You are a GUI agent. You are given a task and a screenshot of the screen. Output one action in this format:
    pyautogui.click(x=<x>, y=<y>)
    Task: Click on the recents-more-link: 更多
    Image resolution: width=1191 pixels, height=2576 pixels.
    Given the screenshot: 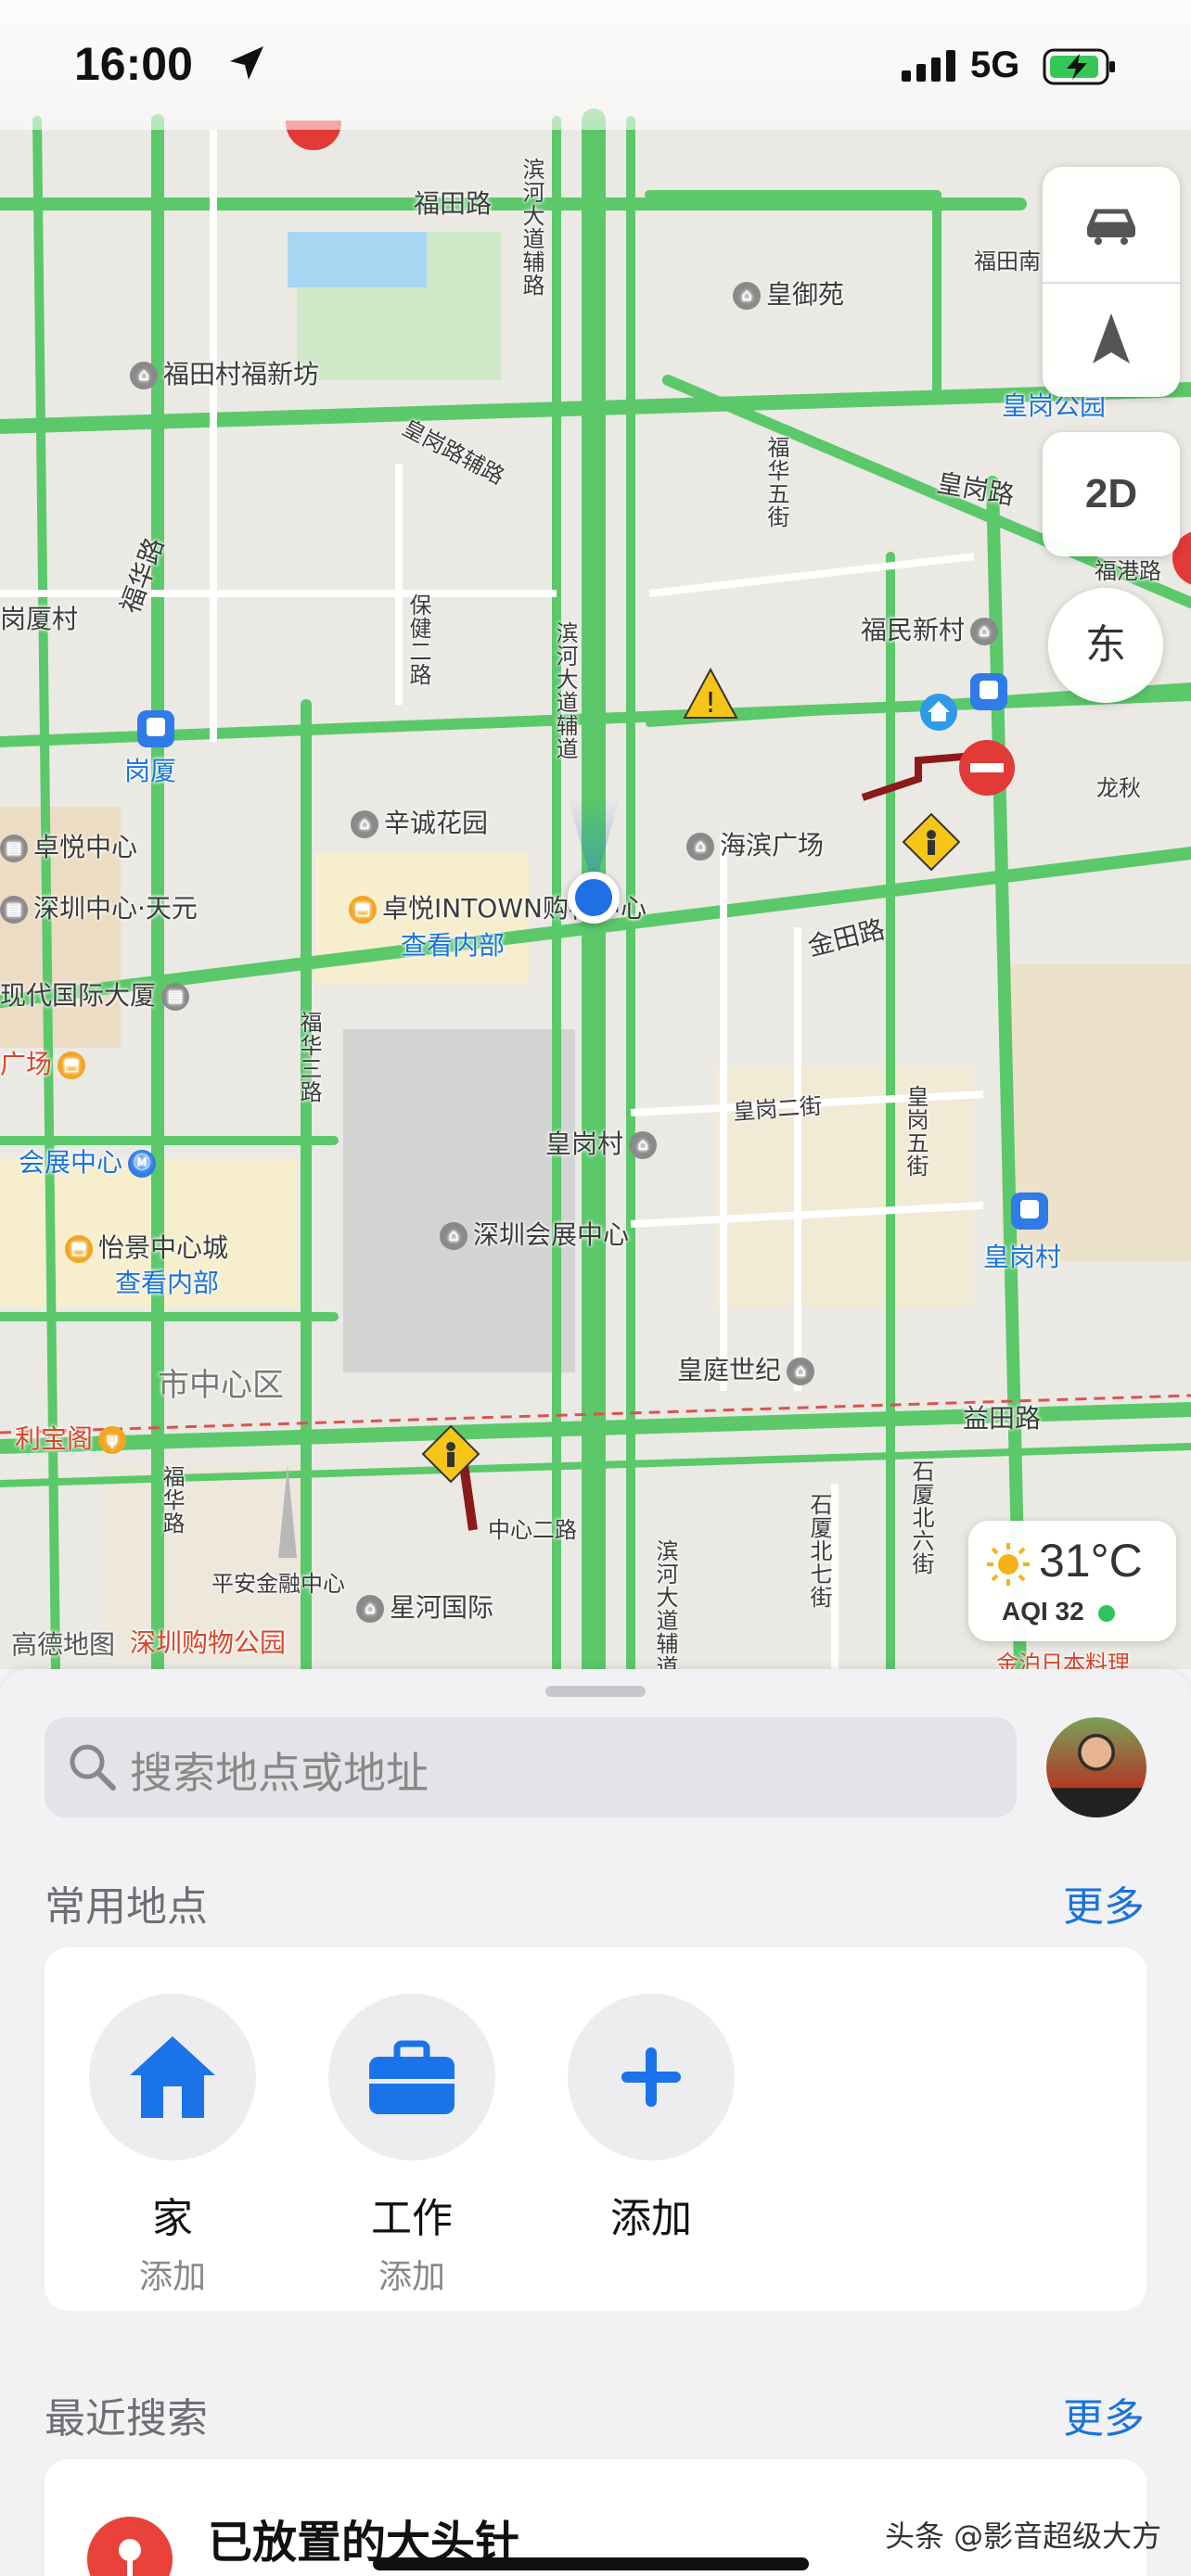 What is the action you would take?
    pyautogui.click(x=1104, y=2414)
    